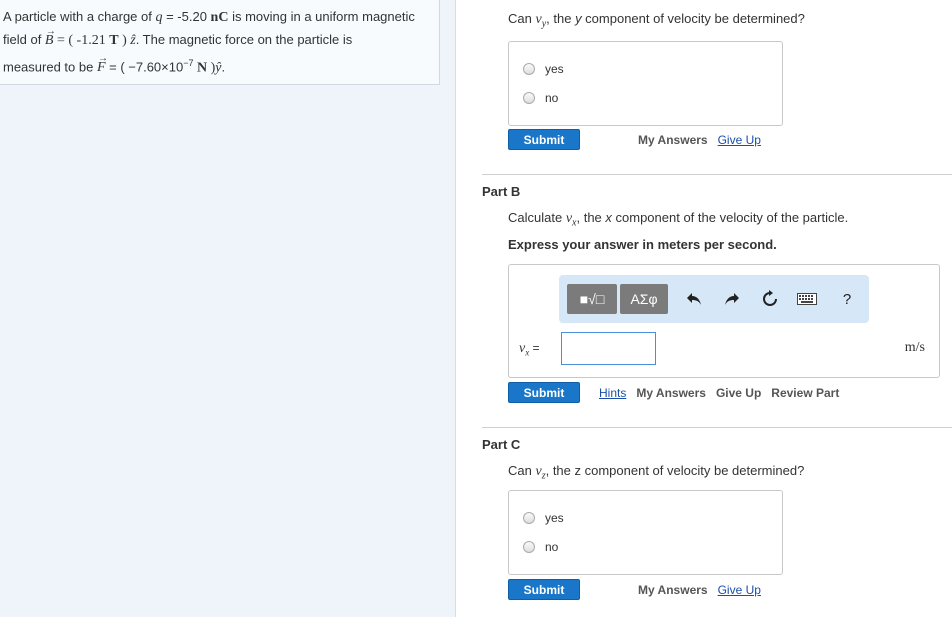  Describe the element at coordinates (223, 67) in the screenshot. I see `problem-text: .` at that location.